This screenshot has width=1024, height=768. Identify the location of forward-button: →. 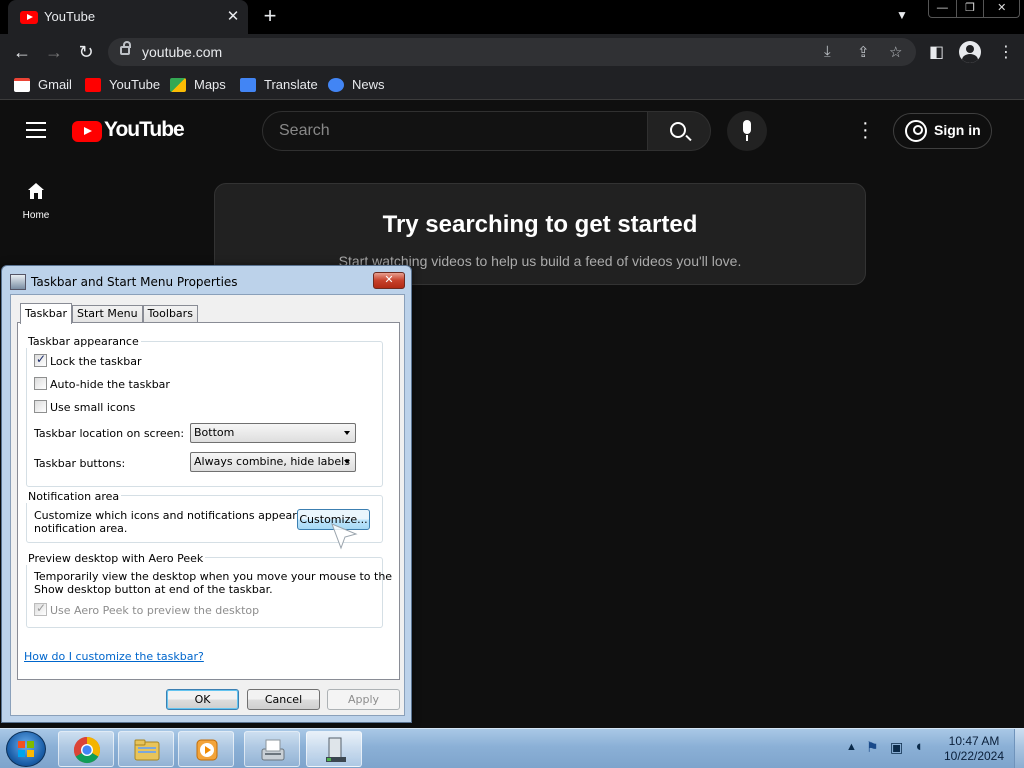
(54, 52).